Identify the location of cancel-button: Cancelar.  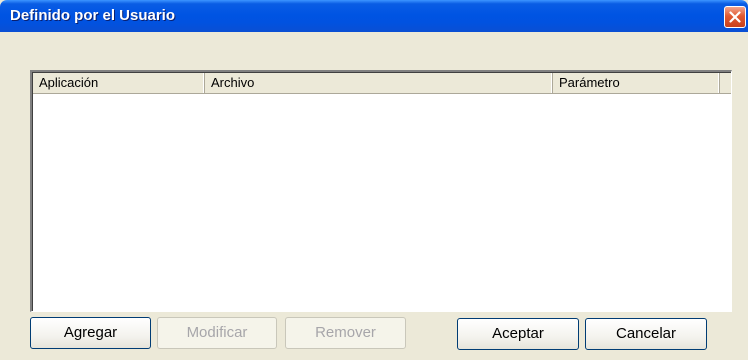
(646, 334).